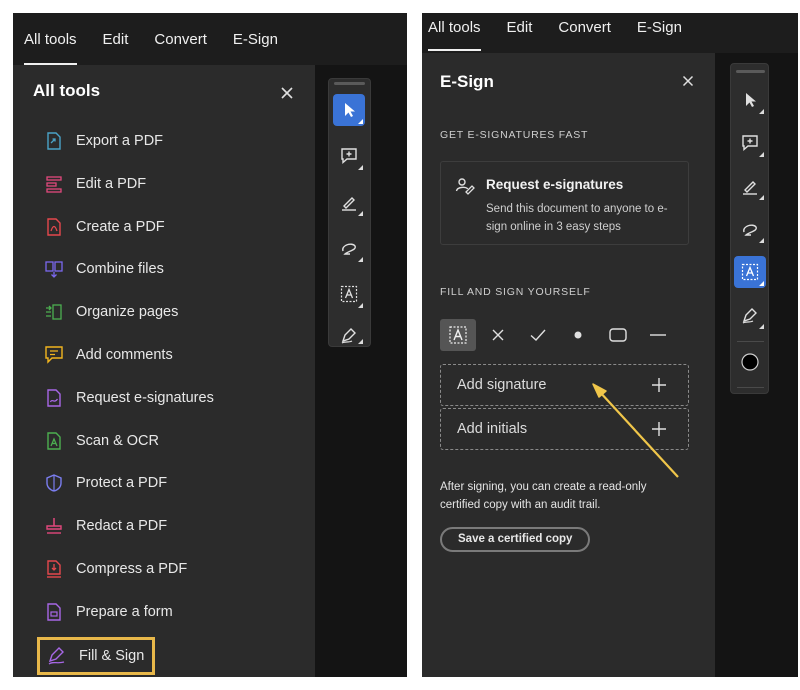  Describe the element at coordinates (110, 312) in the screenshot. I see `tool-item-organize-pages: Organize pages` at that location.